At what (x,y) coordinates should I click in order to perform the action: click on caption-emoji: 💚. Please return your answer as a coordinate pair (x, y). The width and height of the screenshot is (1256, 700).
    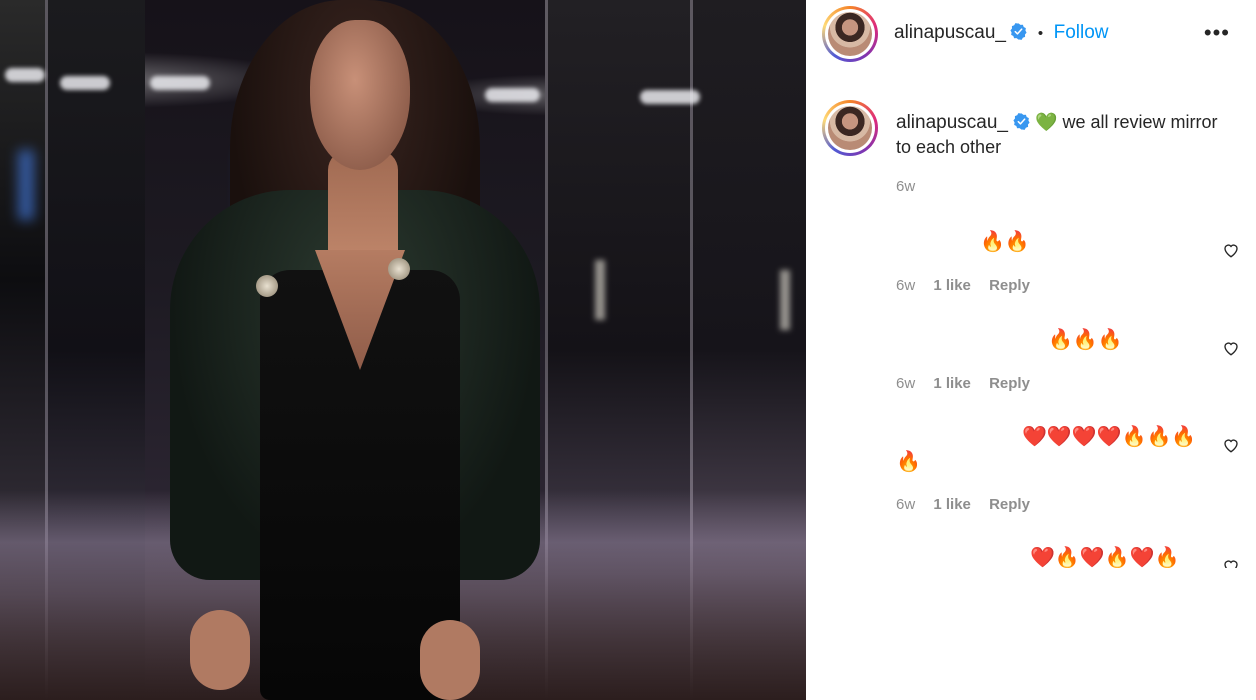
    Looking at the image, I should click on (1046, 122).